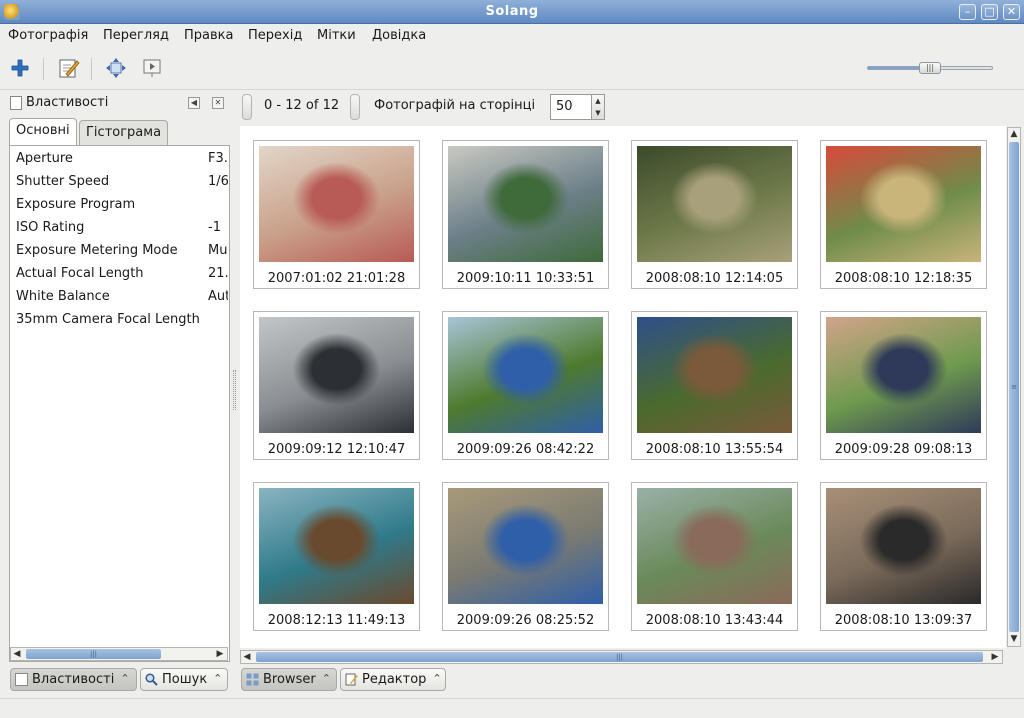  What do you see at coordinates (525, 620) in the screenshot?
I see `photo-date: 2009:09:26 08:25:52` at bounding box center [525, 620].